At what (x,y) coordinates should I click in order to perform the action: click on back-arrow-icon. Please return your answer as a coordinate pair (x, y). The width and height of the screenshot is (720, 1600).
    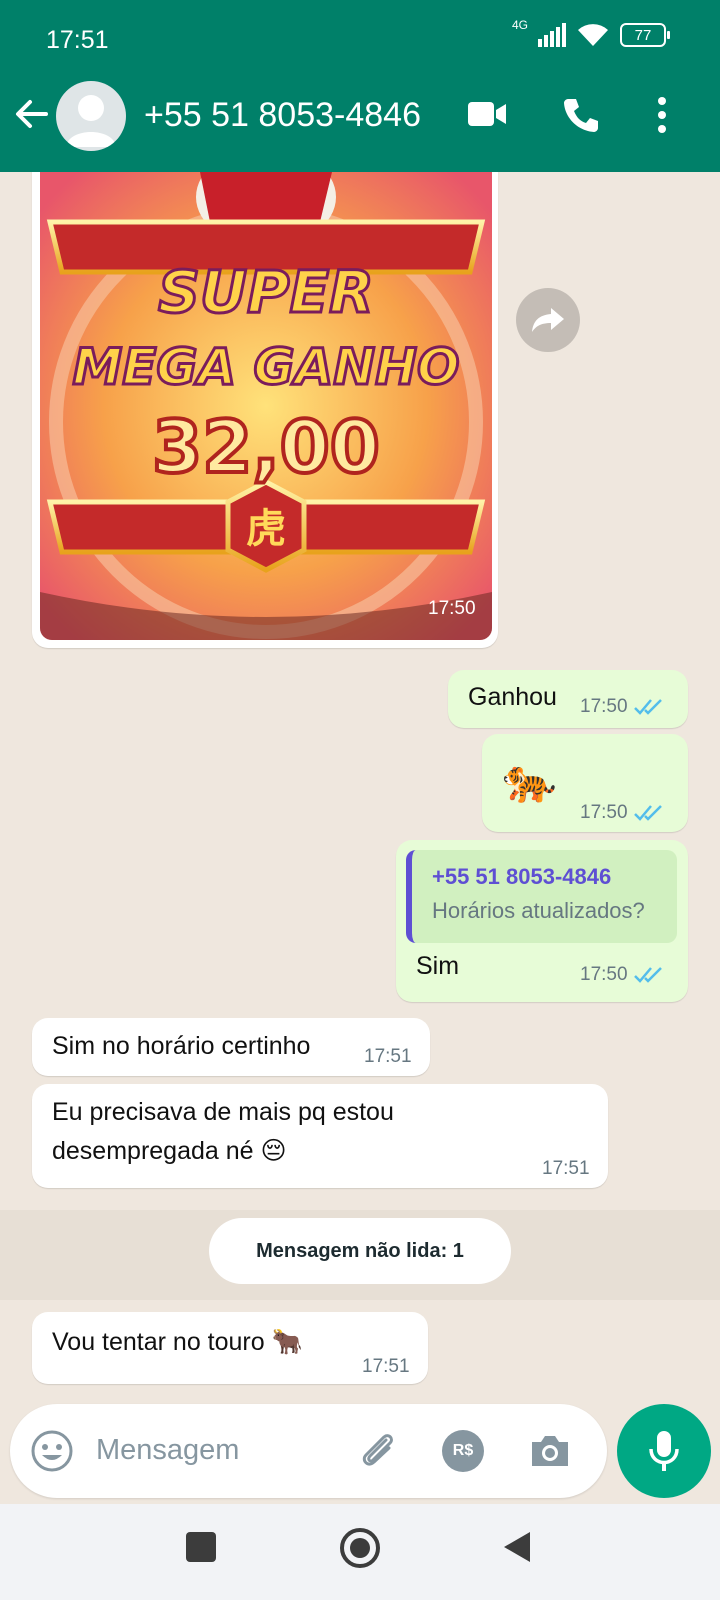
    Looking at the image, I should click on (32, 114).